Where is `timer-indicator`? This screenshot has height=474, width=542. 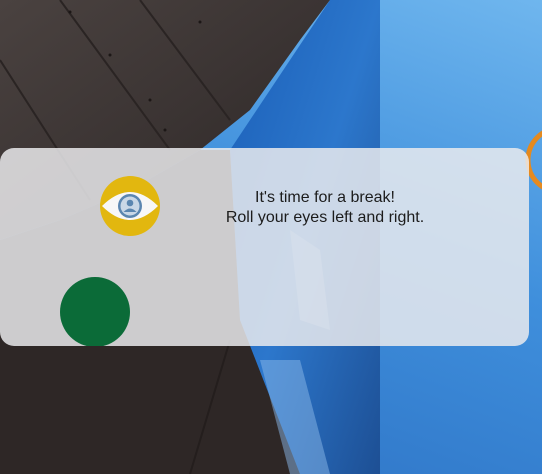
timer-indicator is located at coordinates (95, 311).